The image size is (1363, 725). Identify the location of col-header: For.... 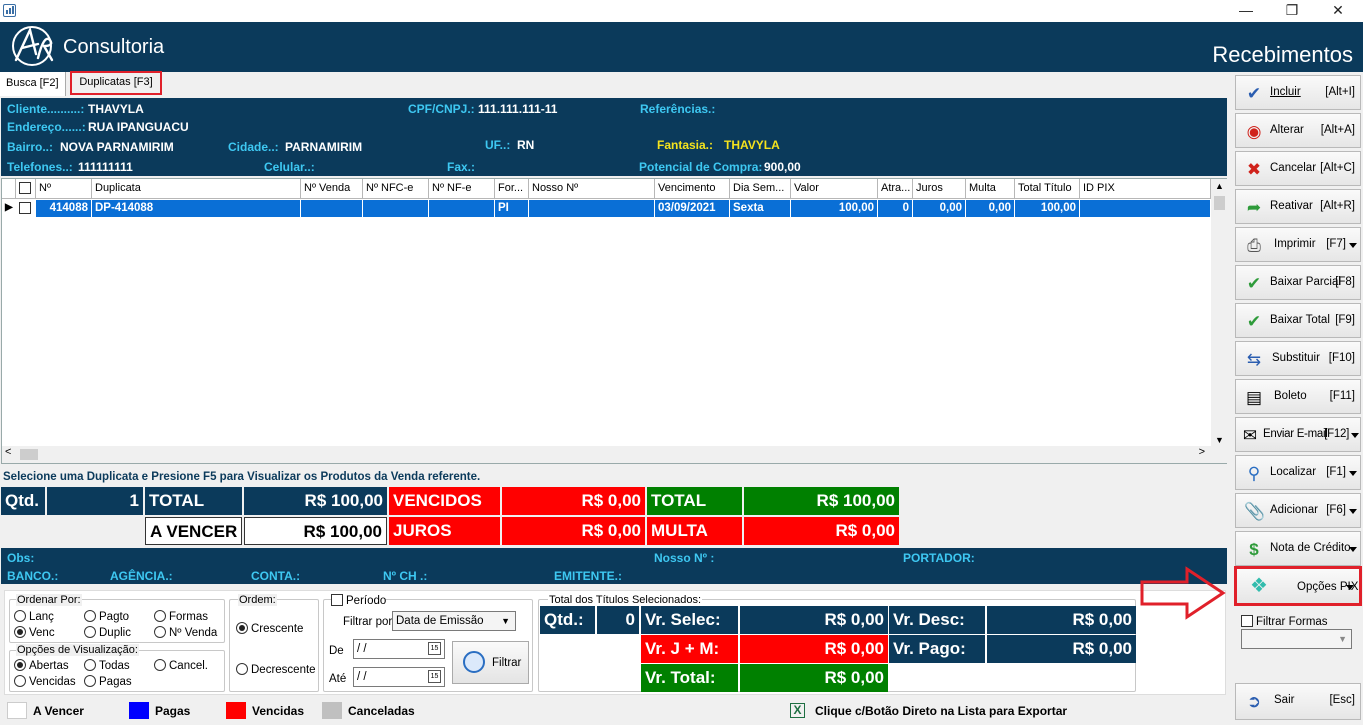
(512, 189).